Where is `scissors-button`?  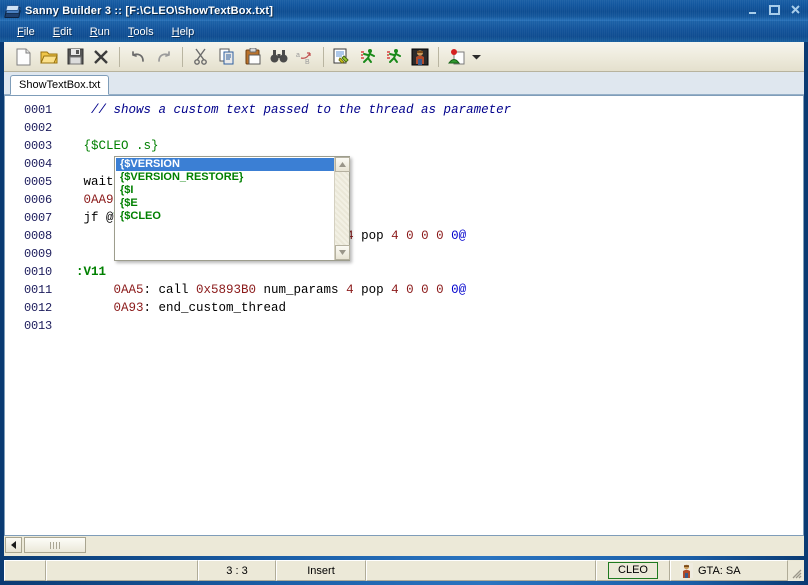 scissors-button is located at coordinates (201, 57).